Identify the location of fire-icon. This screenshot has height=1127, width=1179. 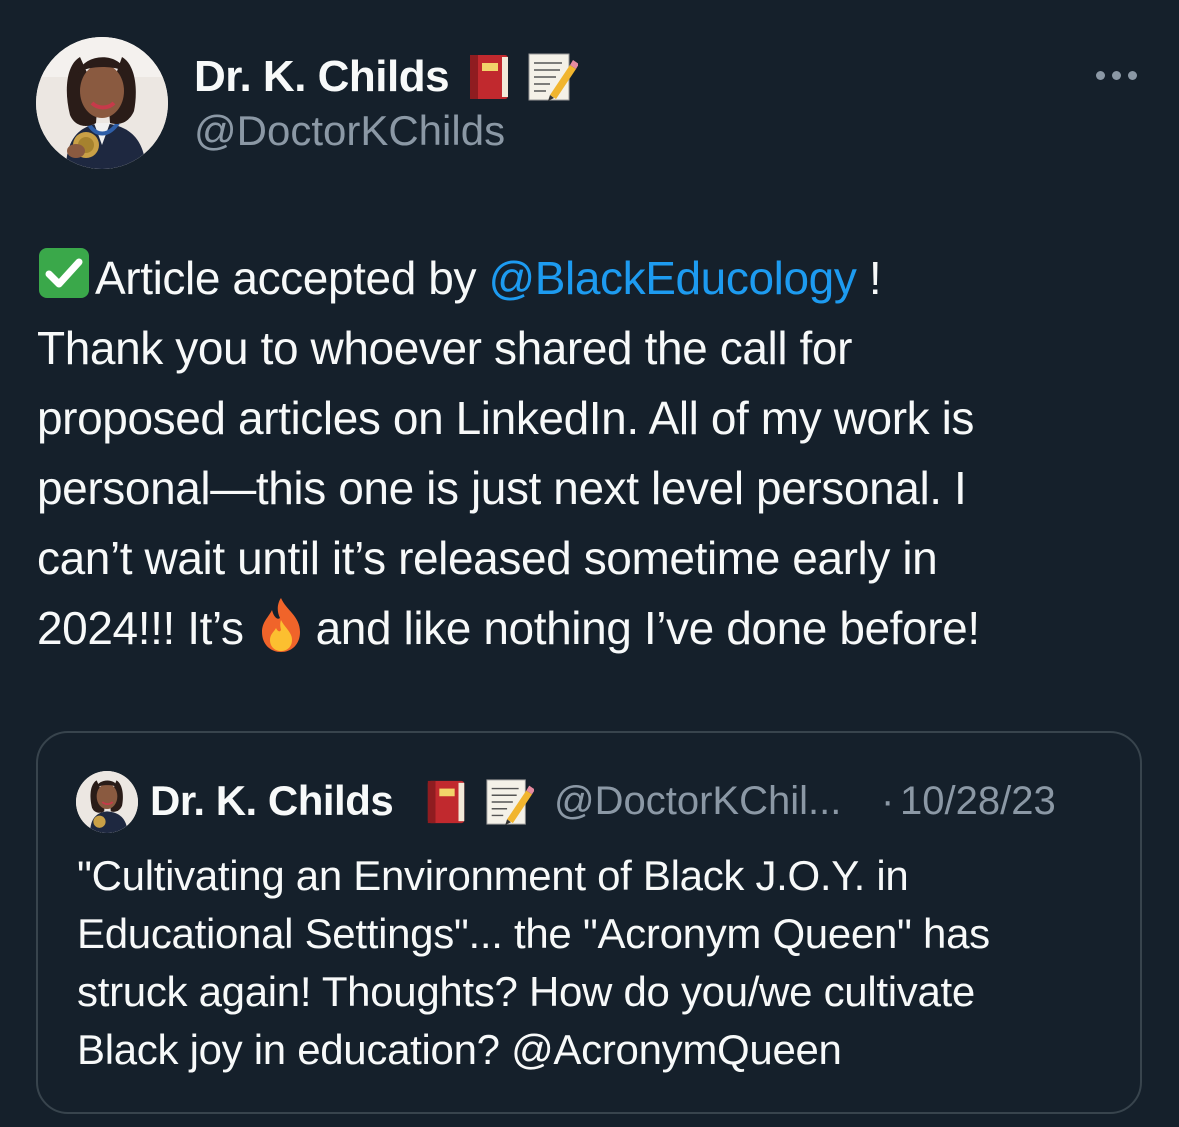
(280, 625).